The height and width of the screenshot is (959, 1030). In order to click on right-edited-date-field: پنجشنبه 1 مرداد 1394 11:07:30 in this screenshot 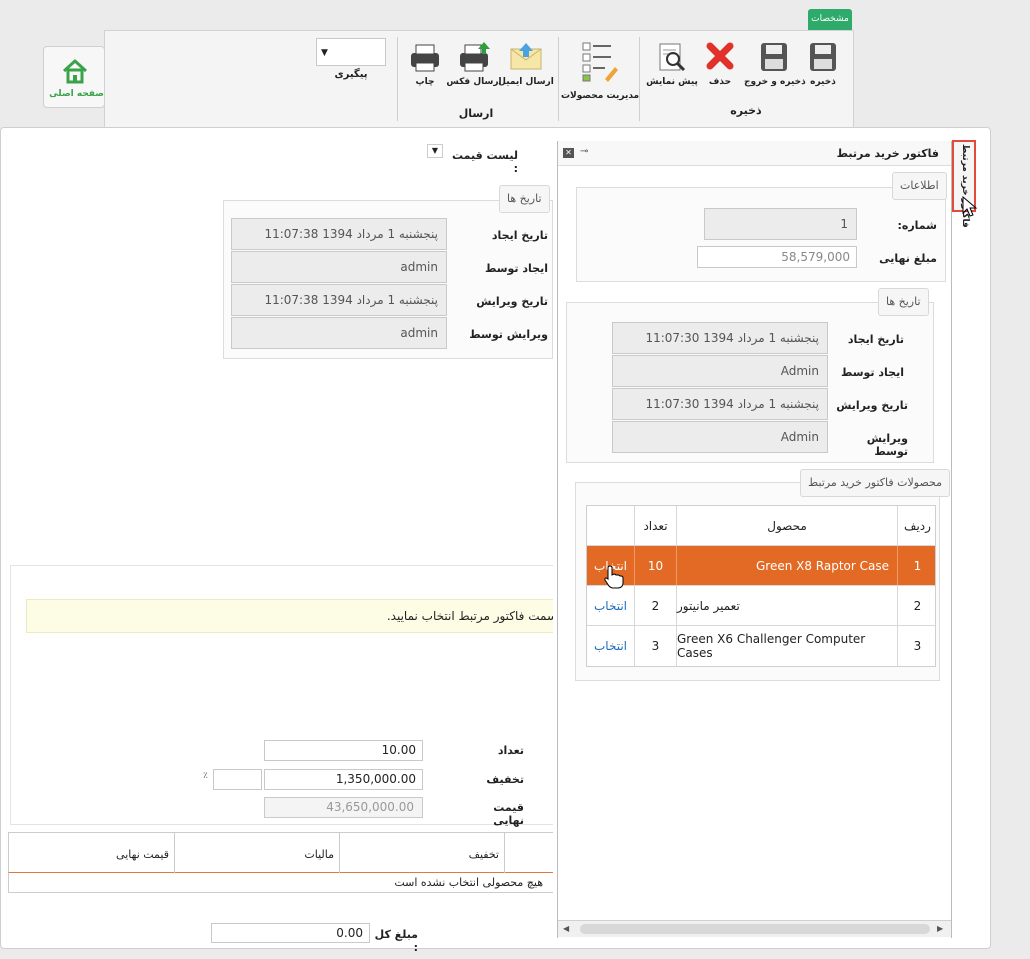, I will do `click(720, 404)`.